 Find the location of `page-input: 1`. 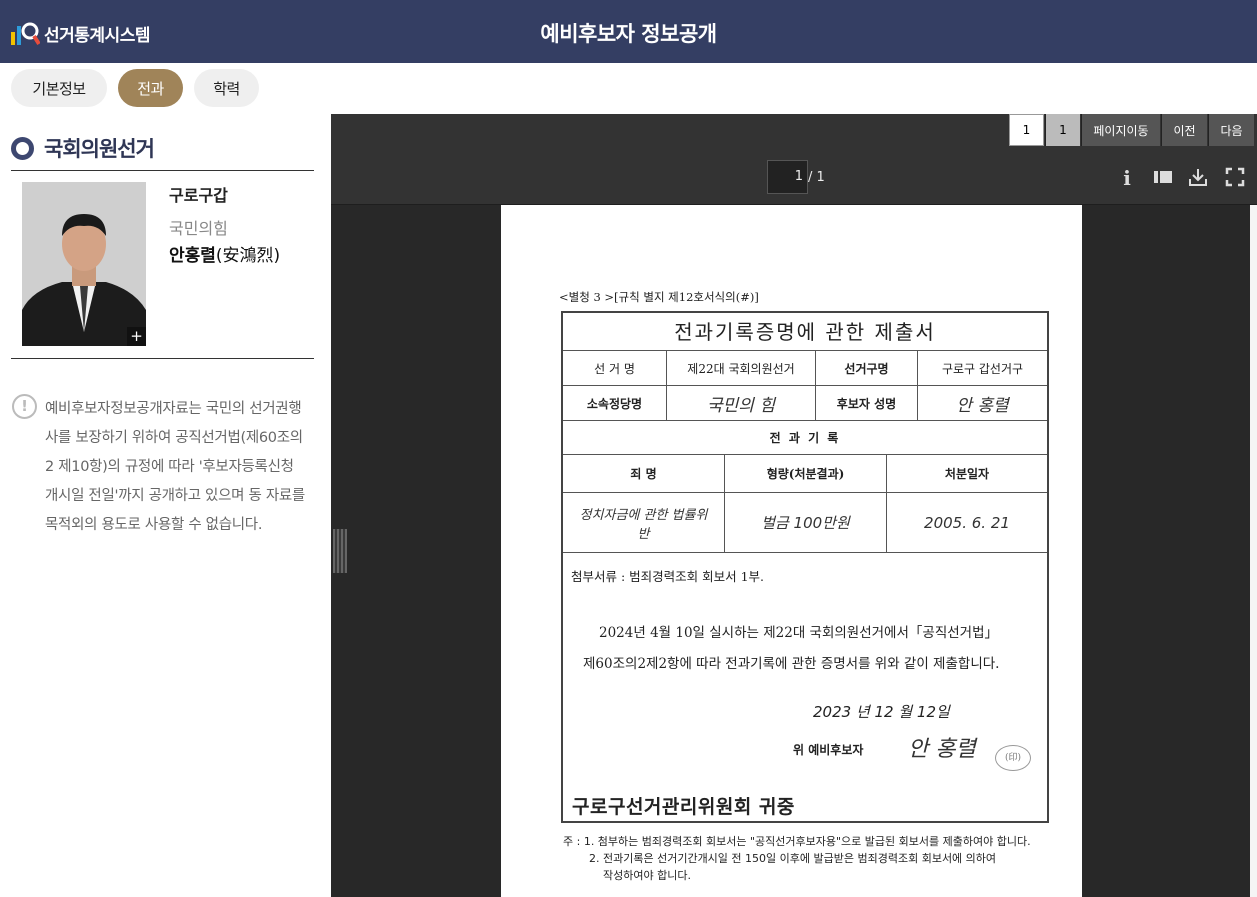

page-input: 1 is located at coordinates (787, 177).